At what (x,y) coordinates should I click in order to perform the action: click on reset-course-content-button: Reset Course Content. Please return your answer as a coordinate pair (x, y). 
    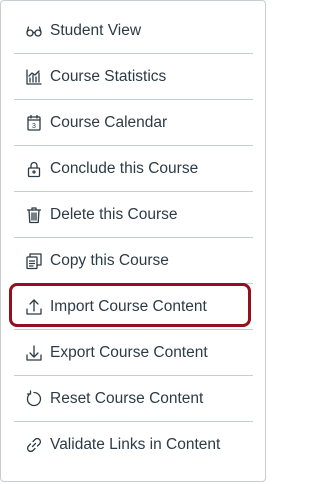
    Looking at the image, I should click on (133, 399).